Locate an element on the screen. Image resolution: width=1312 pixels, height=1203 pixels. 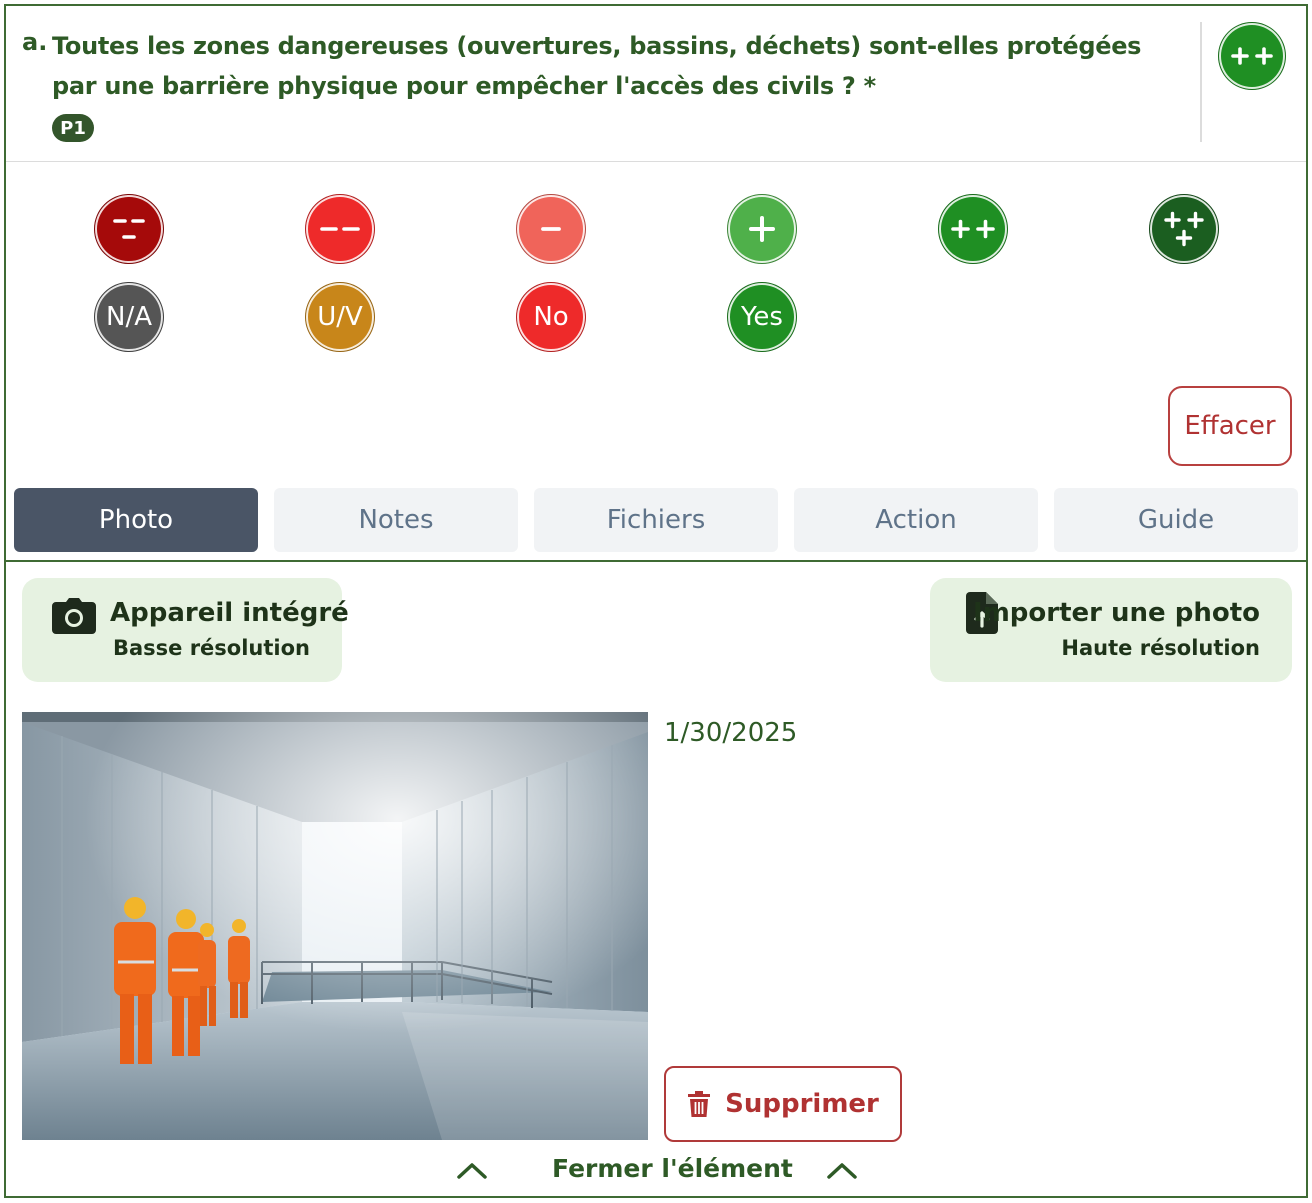
tab-files: Fichiers is located at coordinates (656, 520).